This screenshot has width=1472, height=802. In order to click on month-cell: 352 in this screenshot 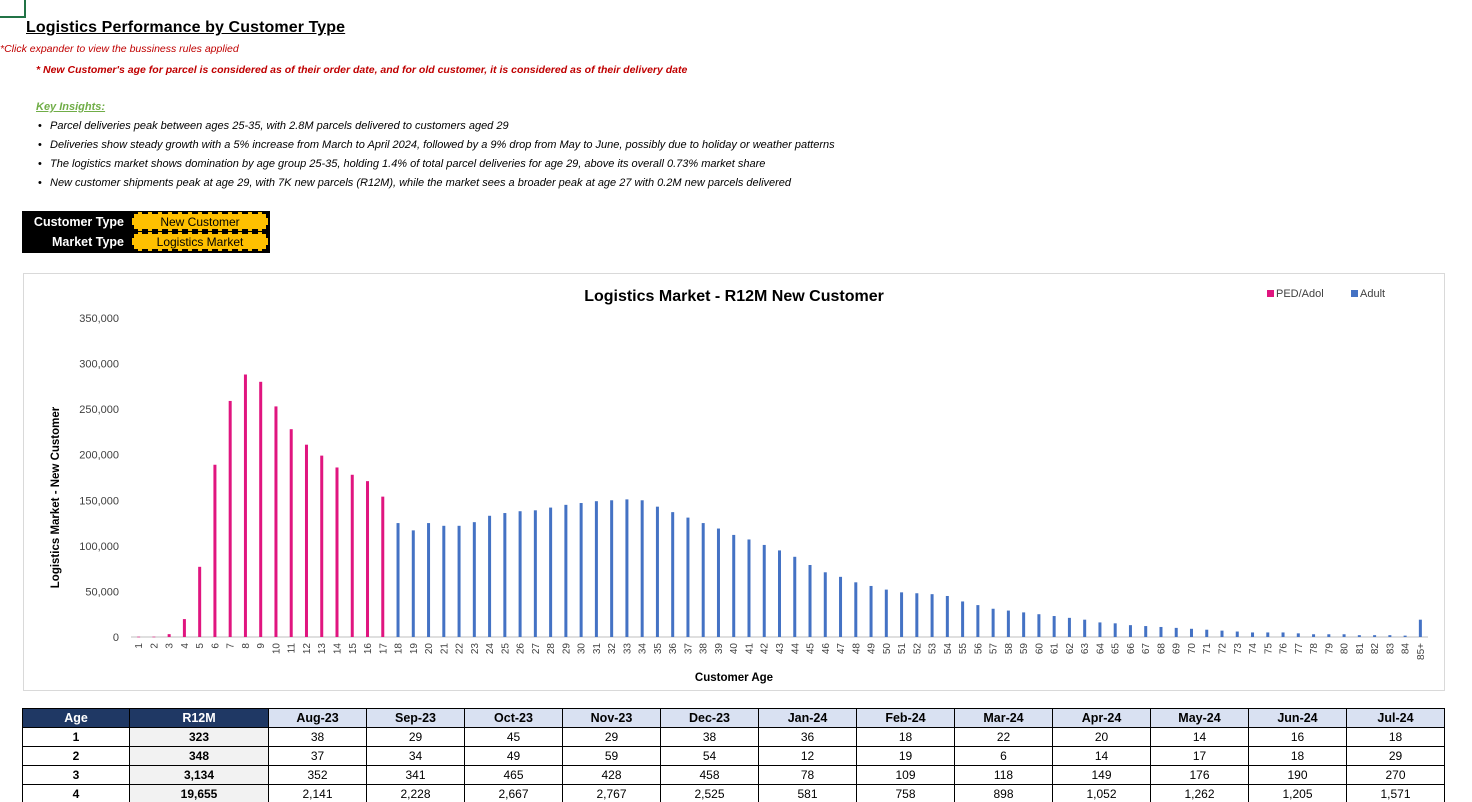, I will do `click(317, 775)`.